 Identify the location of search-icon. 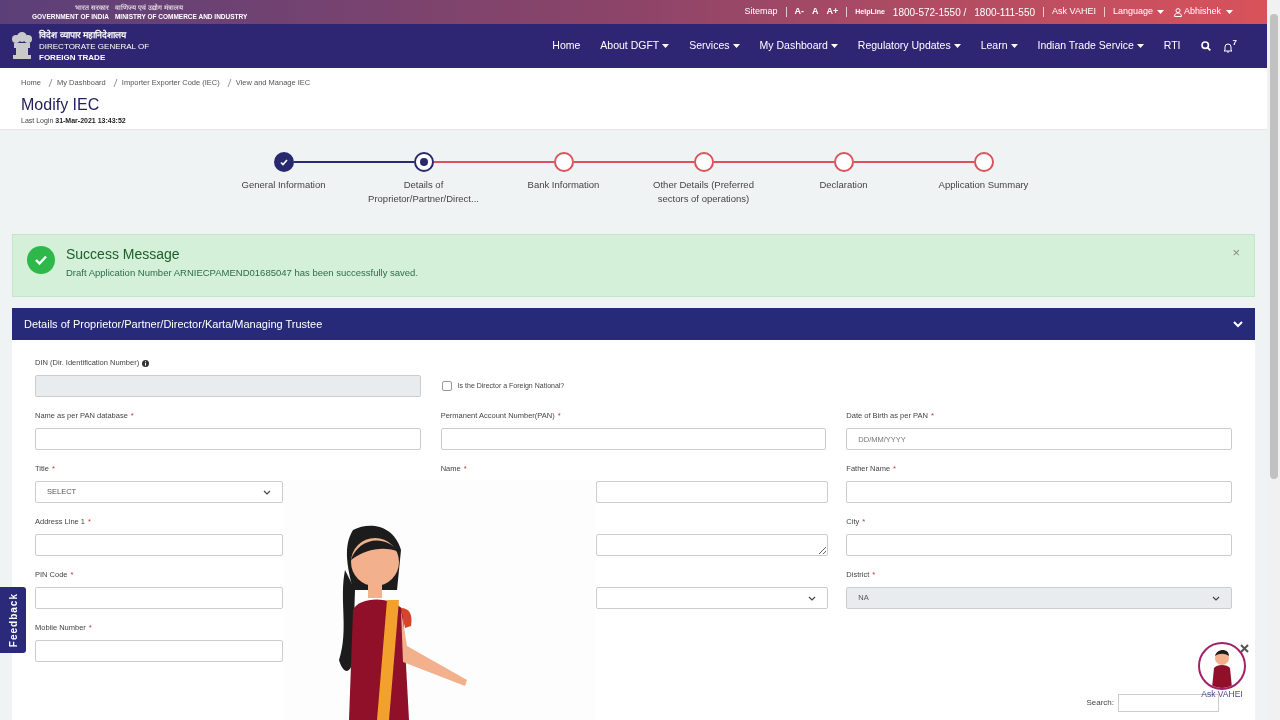
(1205, 46).